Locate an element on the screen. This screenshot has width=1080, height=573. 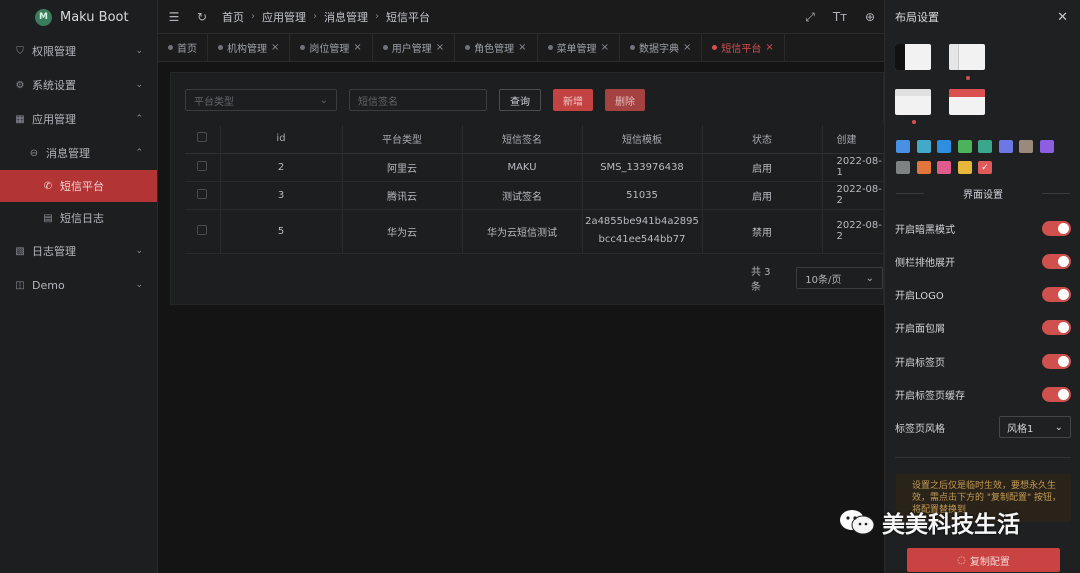
breadcrumb: 首页 › 应用管理 › 消息管理 › 短信平台 is located at coordinates (326, 17).